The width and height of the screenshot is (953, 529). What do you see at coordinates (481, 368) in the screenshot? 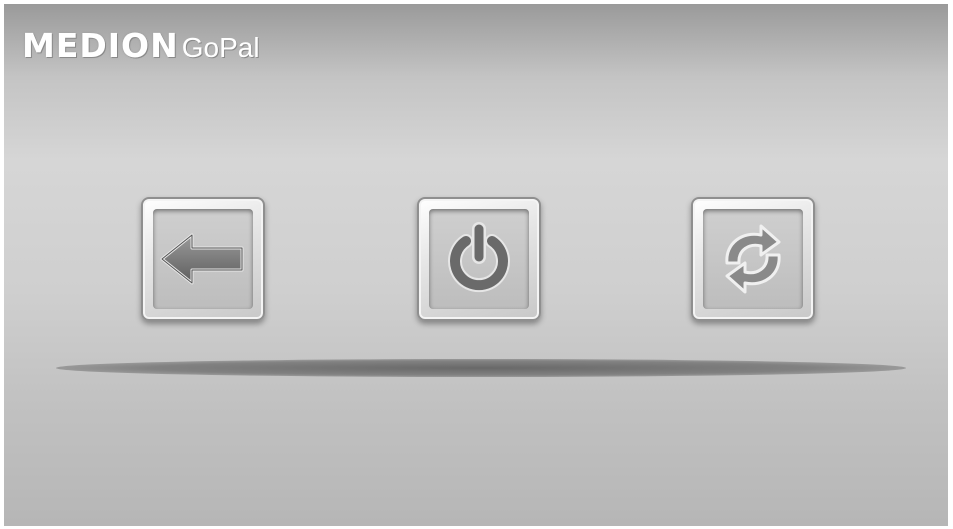
I see `shelf-shadow` at bounding box center [481, 368].